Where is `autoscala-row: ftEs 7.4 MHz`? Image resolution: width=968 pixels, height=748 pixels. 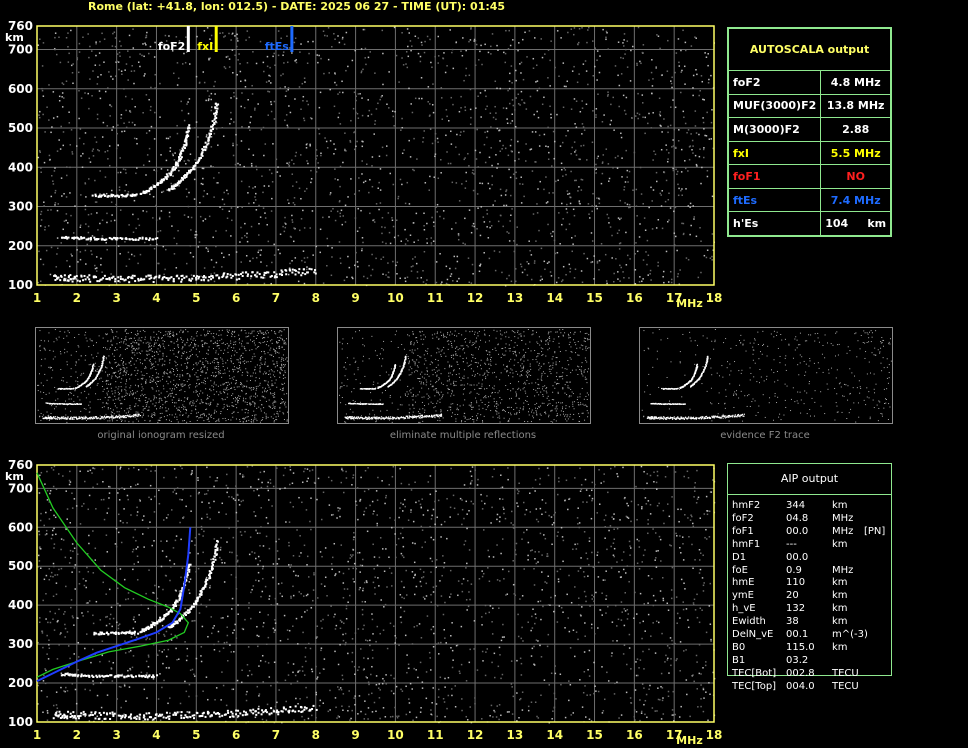 autoscala-row: ftEs 7.4 MHz is located at coordinates (809, 200).